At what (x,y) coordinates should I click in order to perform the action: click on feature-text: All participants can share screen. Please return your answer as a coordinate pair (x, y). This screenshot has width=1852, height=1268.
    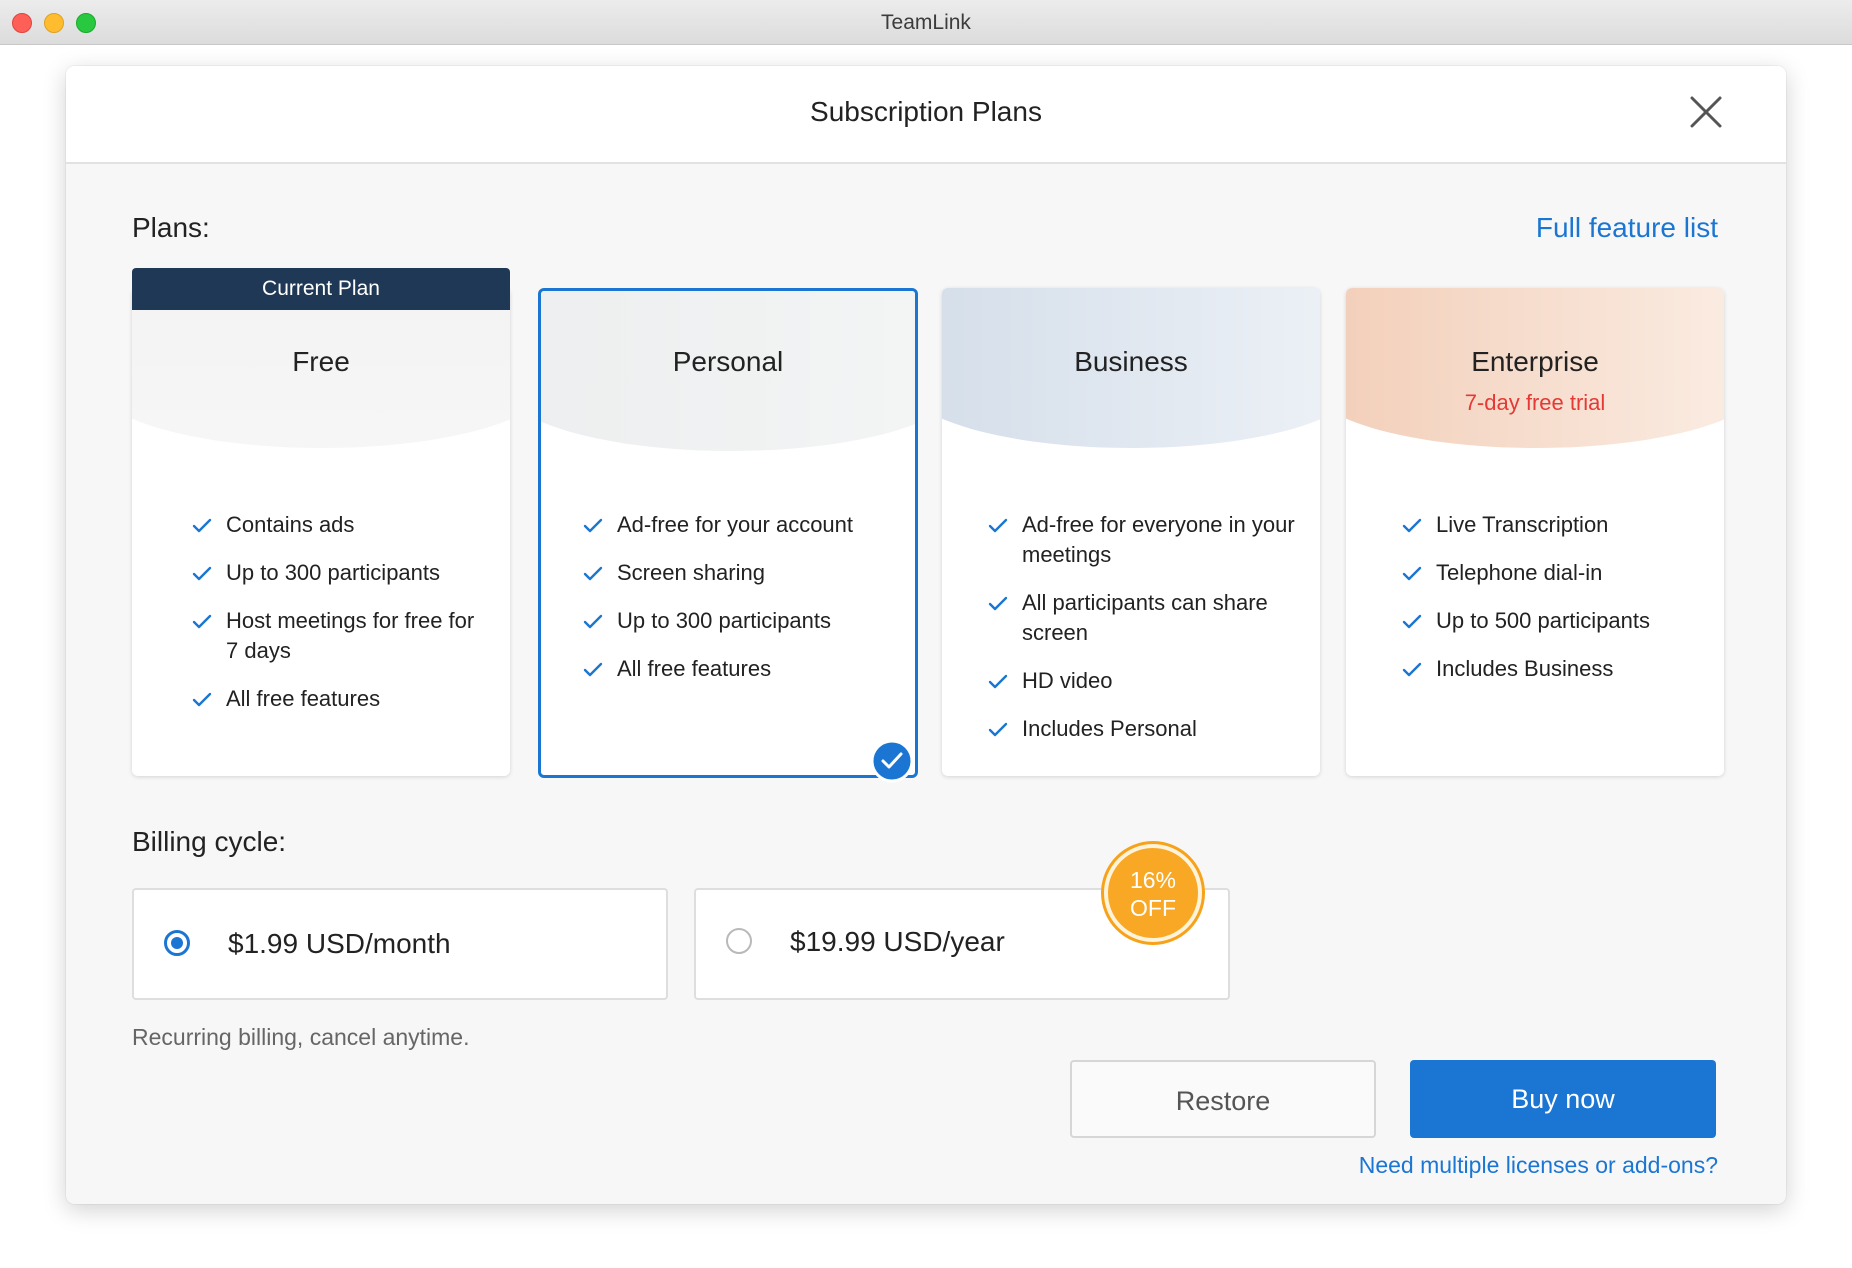
    Looking at the image, I should click on (1145, 617).